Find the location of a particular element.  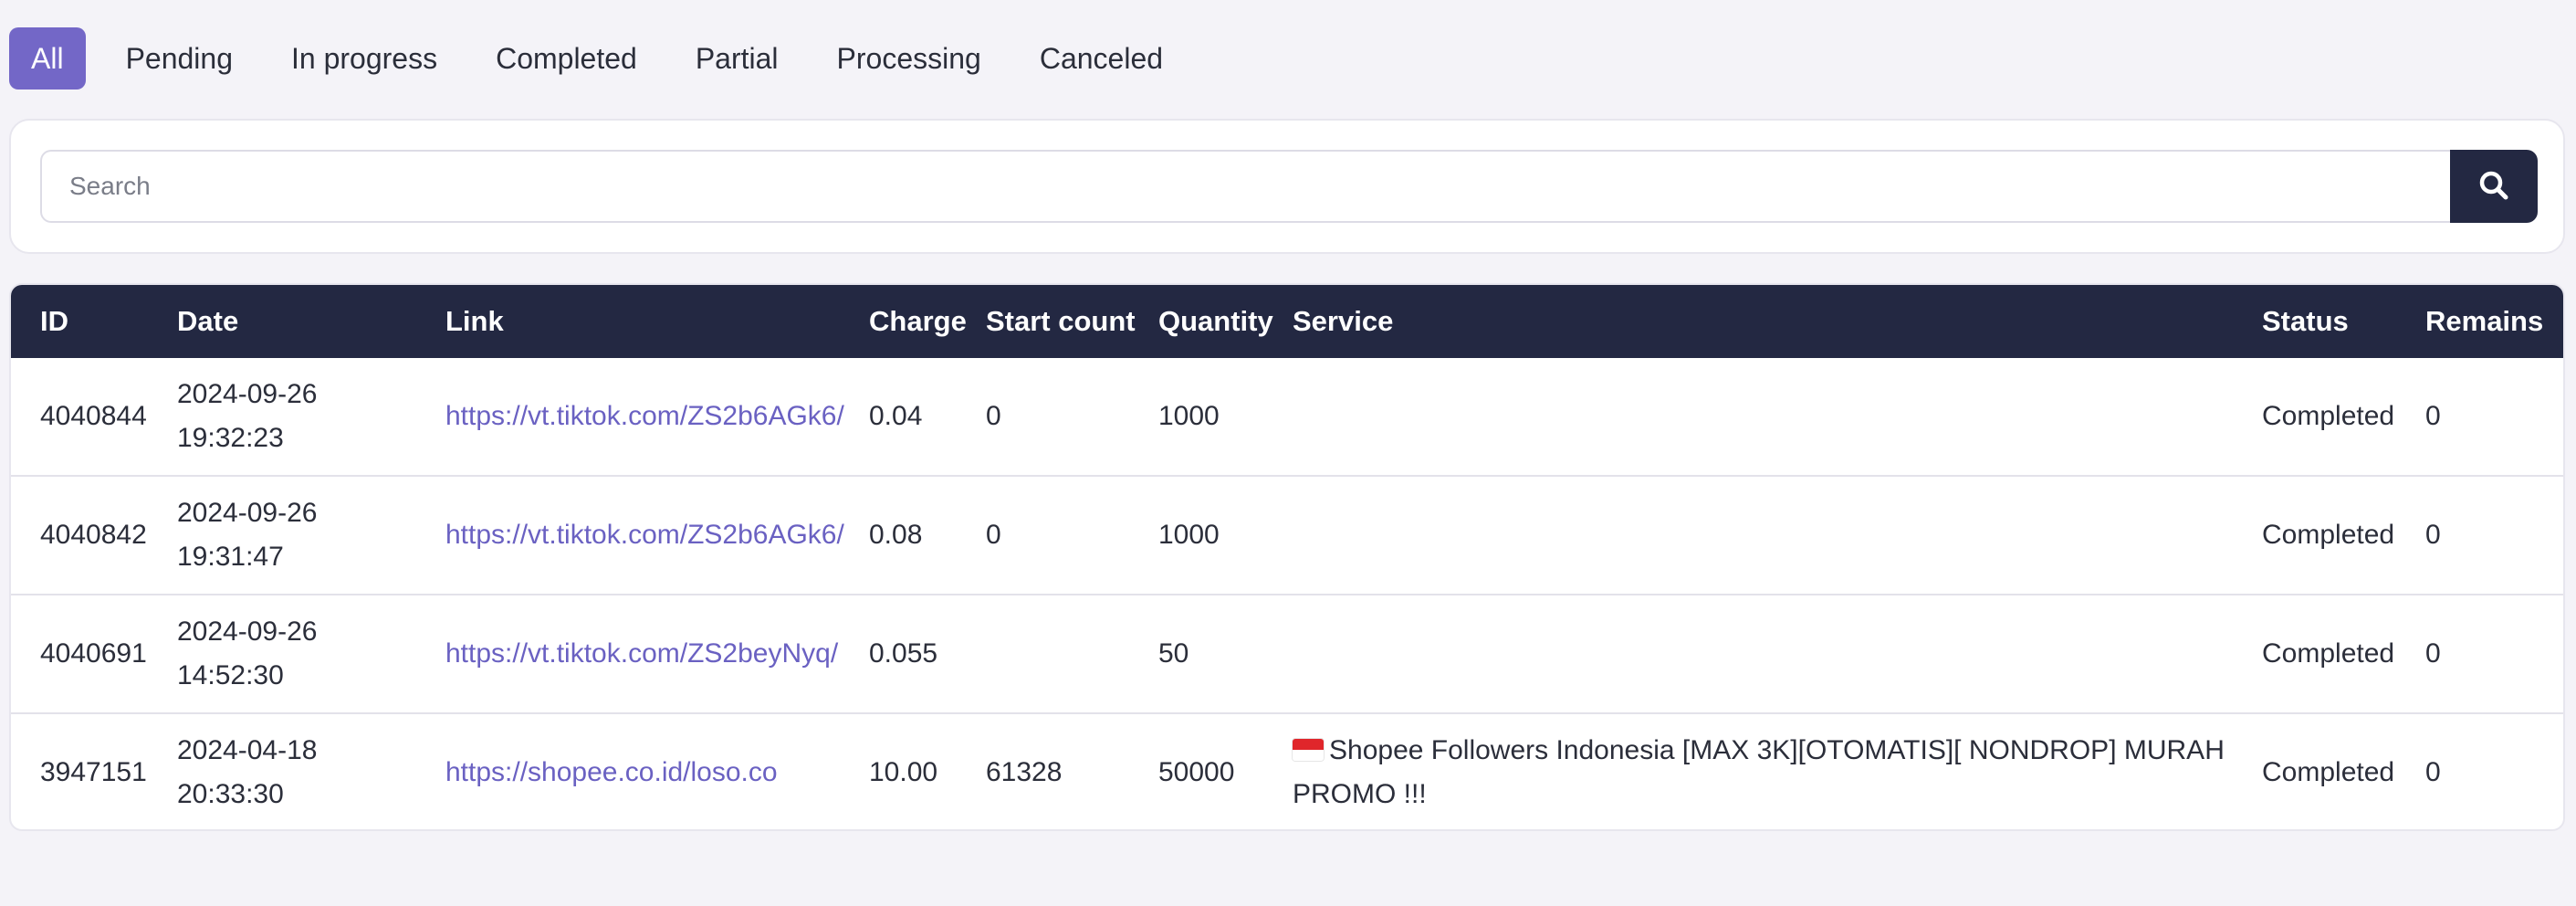

order-charge: 10.00 is located at coordinates (903, 772).